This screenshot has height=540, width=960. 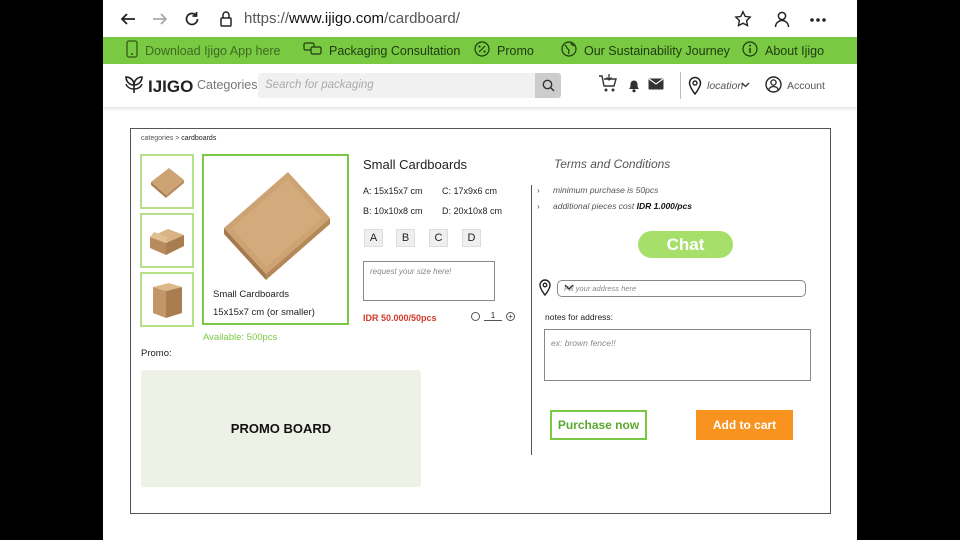 I want to click on forward-arrow-icon, so click(x=160, y=19).